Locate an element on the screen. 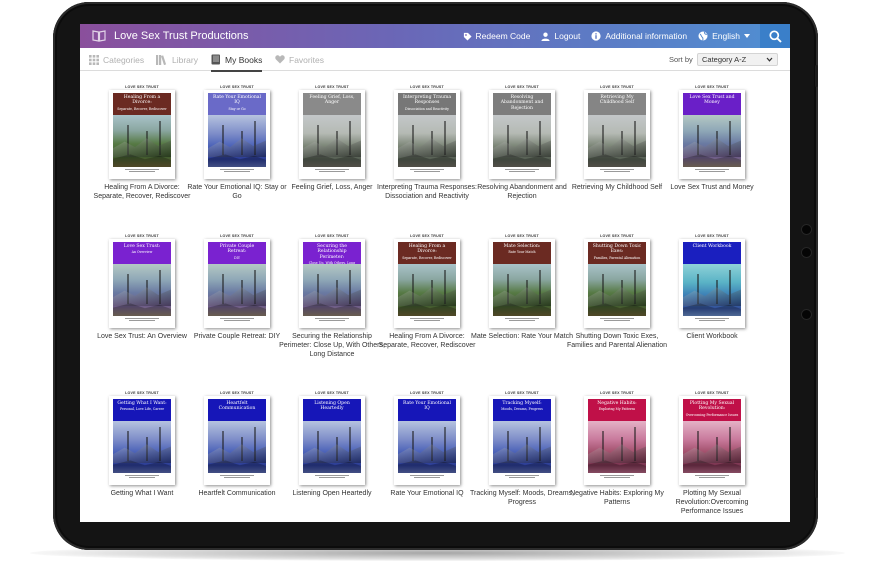 Image resolution: width=875 pixels, height=571 pixels. book-cover: Listening Open Heartedly is located at coordinates (332, 440).